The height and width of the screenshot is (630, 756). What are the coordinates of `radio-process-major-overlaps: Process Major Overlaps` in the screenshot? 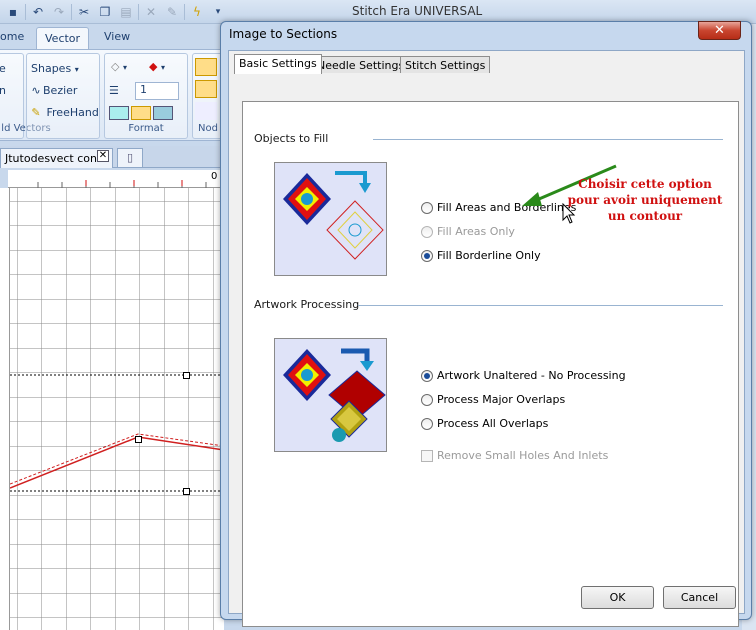 It's located at (493, 399).